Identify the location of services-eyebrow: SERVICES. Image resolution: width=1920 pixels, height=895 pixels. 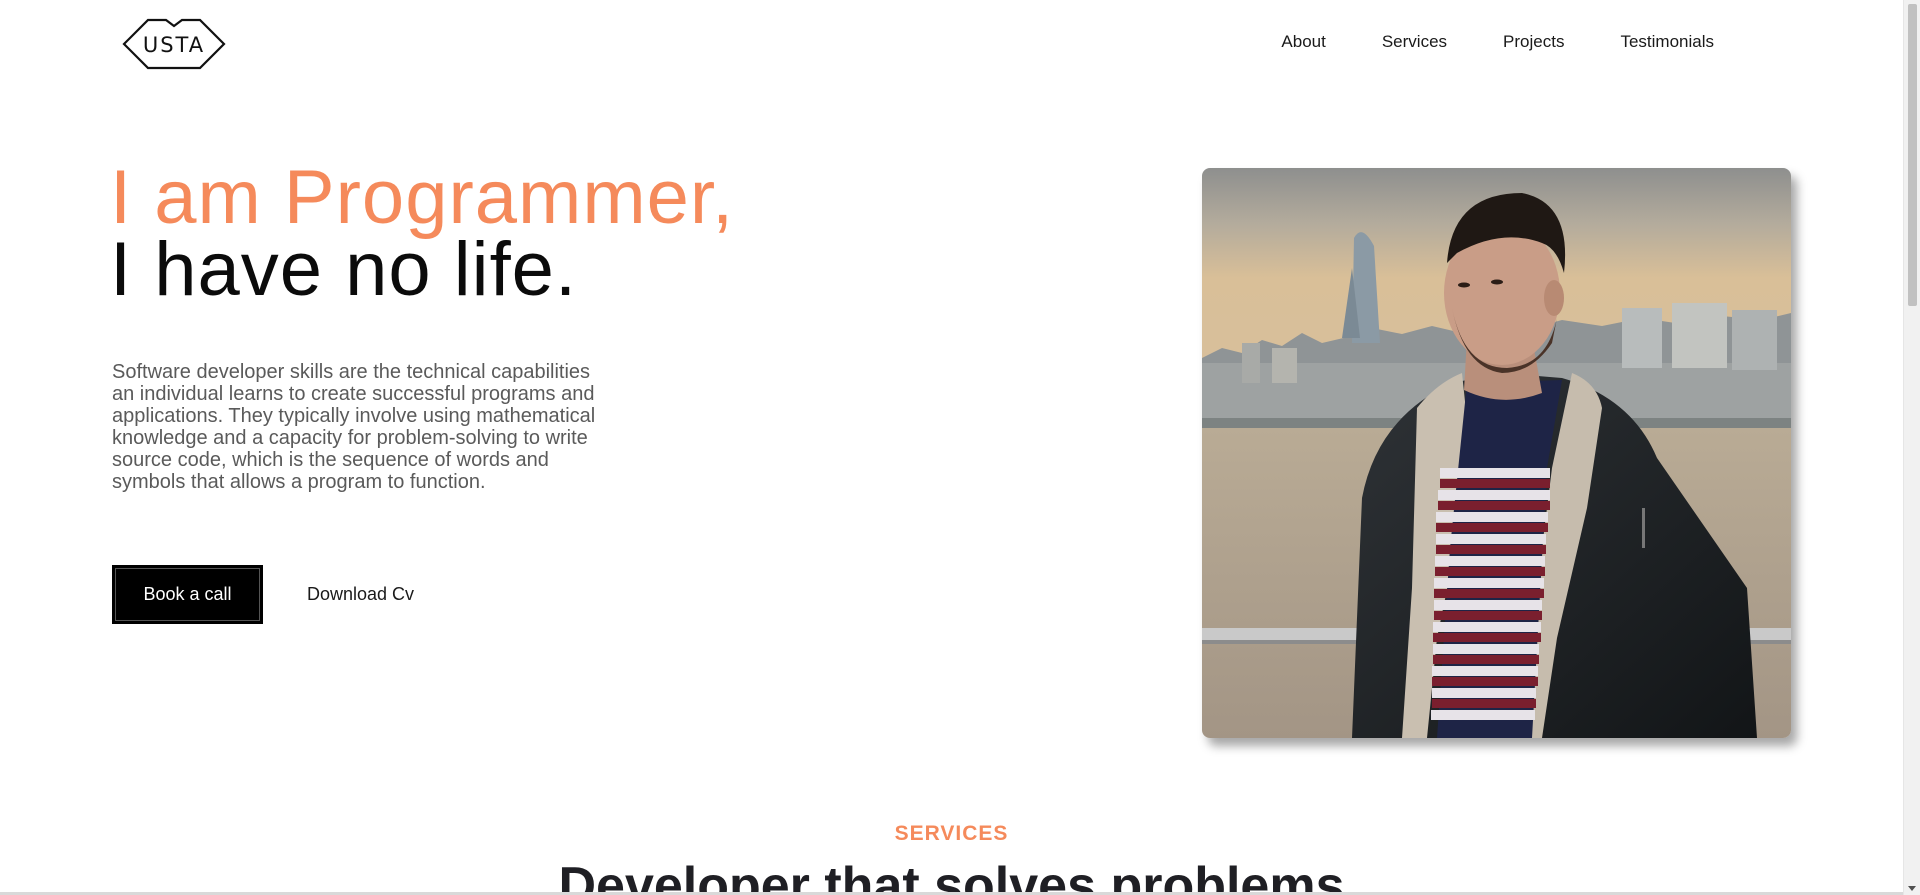
(951, 833).